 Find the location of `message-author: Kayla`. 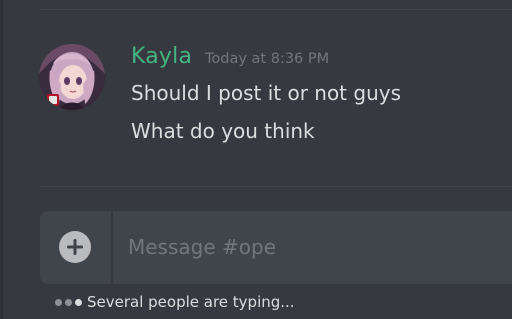

message-author: Kayla is located at coordinates (161, 57).